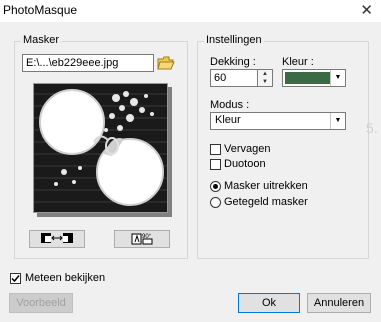  I want to click on masker-uitrekken-radio, so click(215, 186).